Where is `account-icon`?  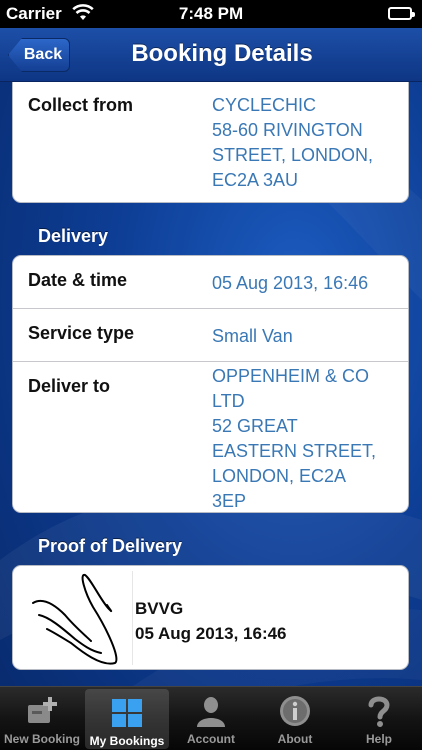 account-icon is located at coordinates (211, 712).